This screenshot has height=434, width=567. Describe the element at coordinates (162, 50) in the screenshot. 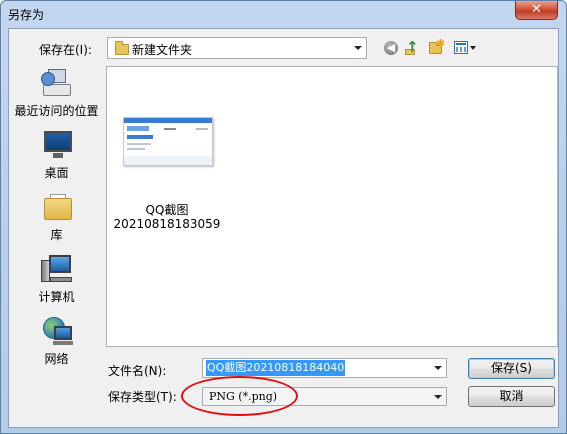

I see `save-in-value: 新建文件夹` at that location.